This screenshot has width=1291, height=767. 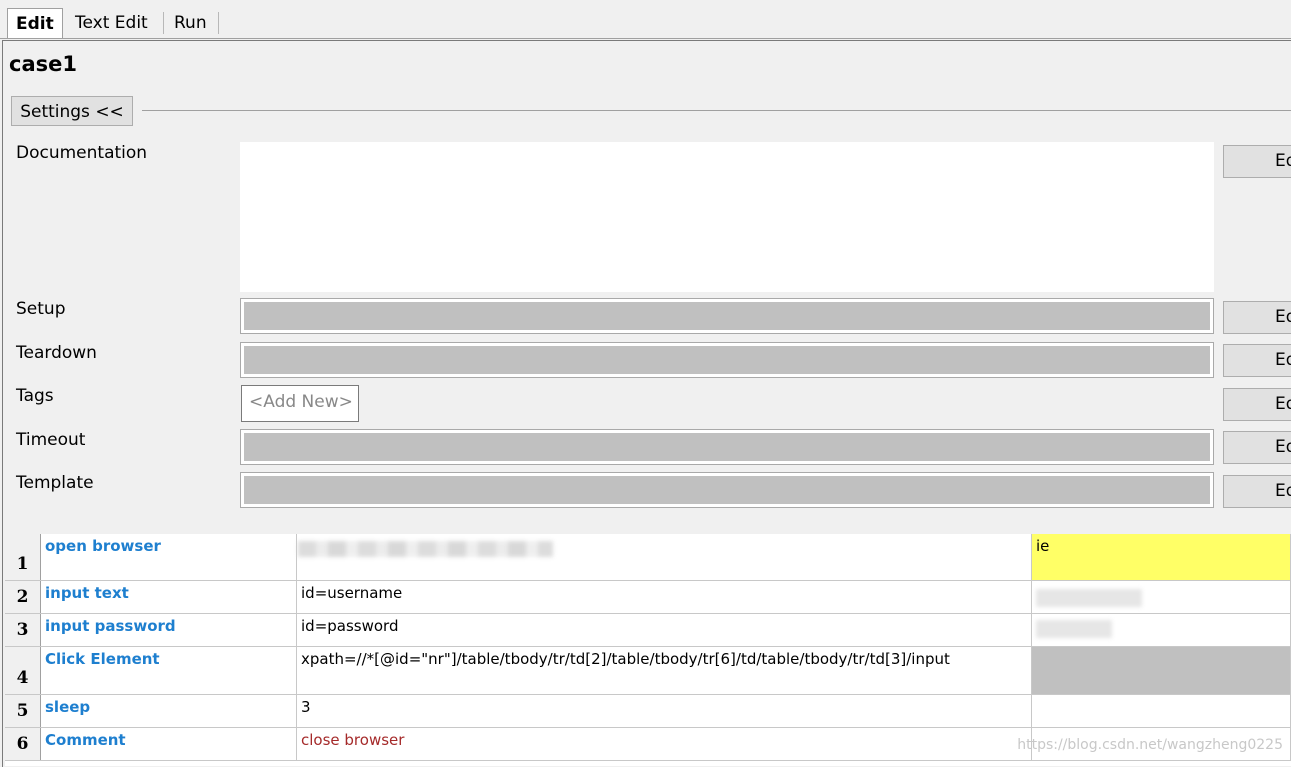 I want to click on argument-cell: close browser, so click(x=664, y=744).